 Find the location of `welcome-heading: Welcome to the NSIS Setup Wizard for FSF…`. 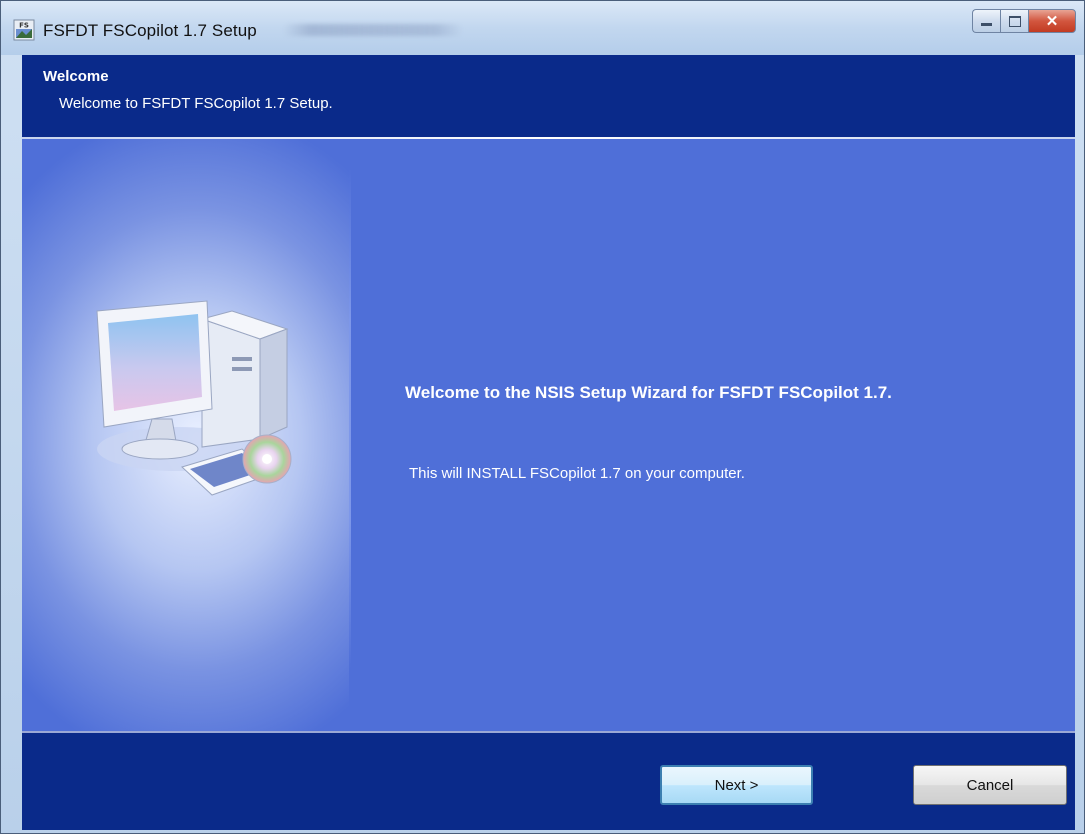

welcome-heading: Welcome to the NSIS Setup Wizard for FSF… is located at coordinates (648, 392).